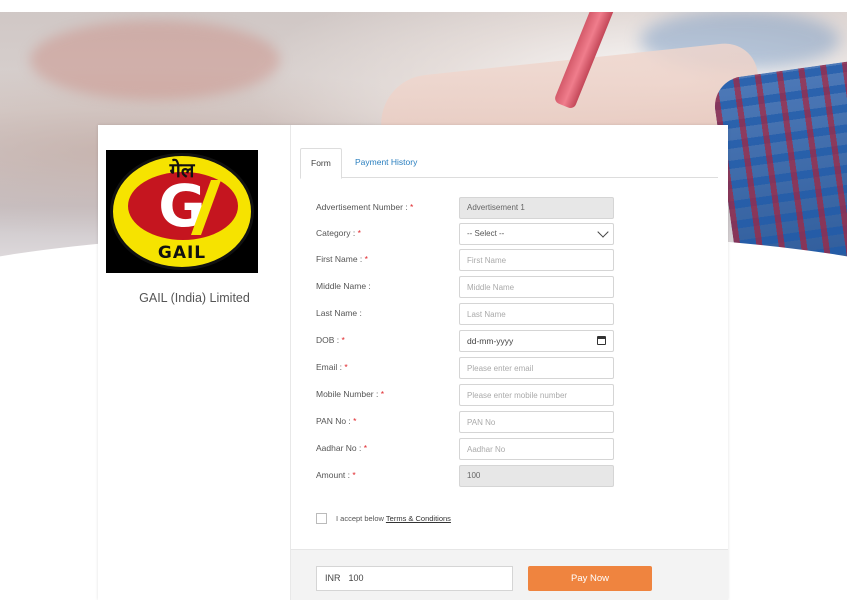 This screenshot has width=847, height=600. I want to click on hero-blur-shape, so click(155, 60).